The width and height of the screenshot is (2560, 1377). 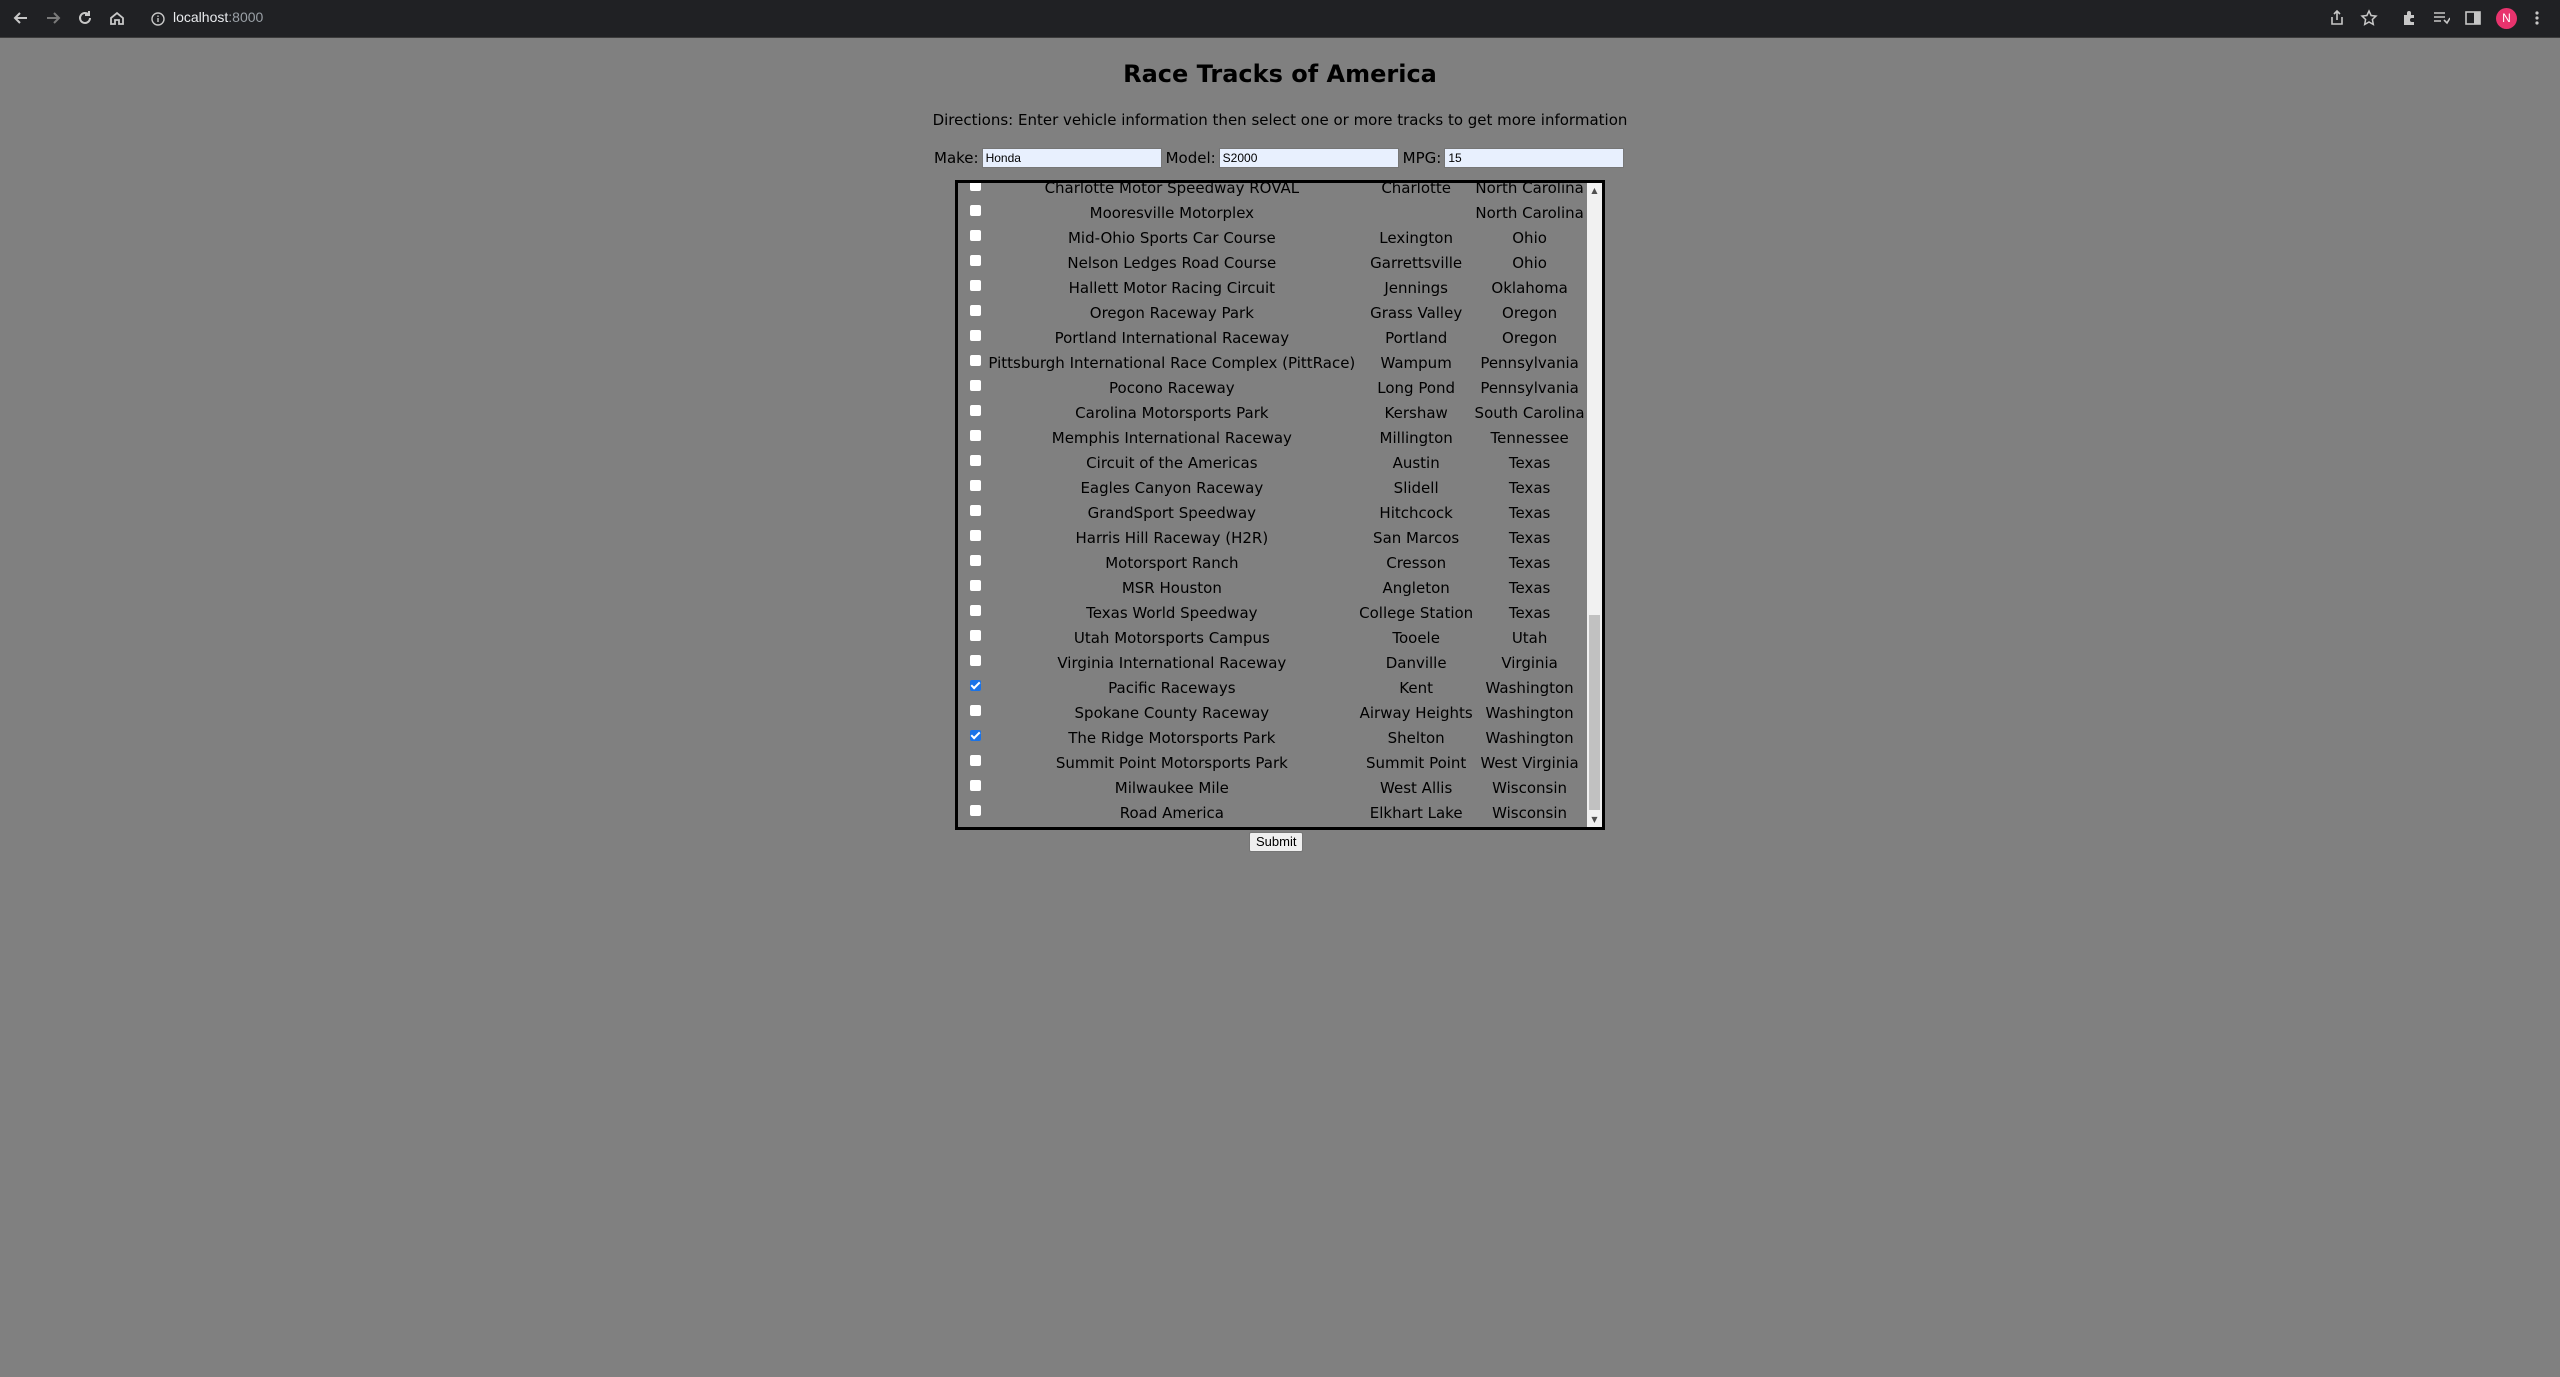 I want to click on track-city: Tooele, so click(x=1416, y=637).